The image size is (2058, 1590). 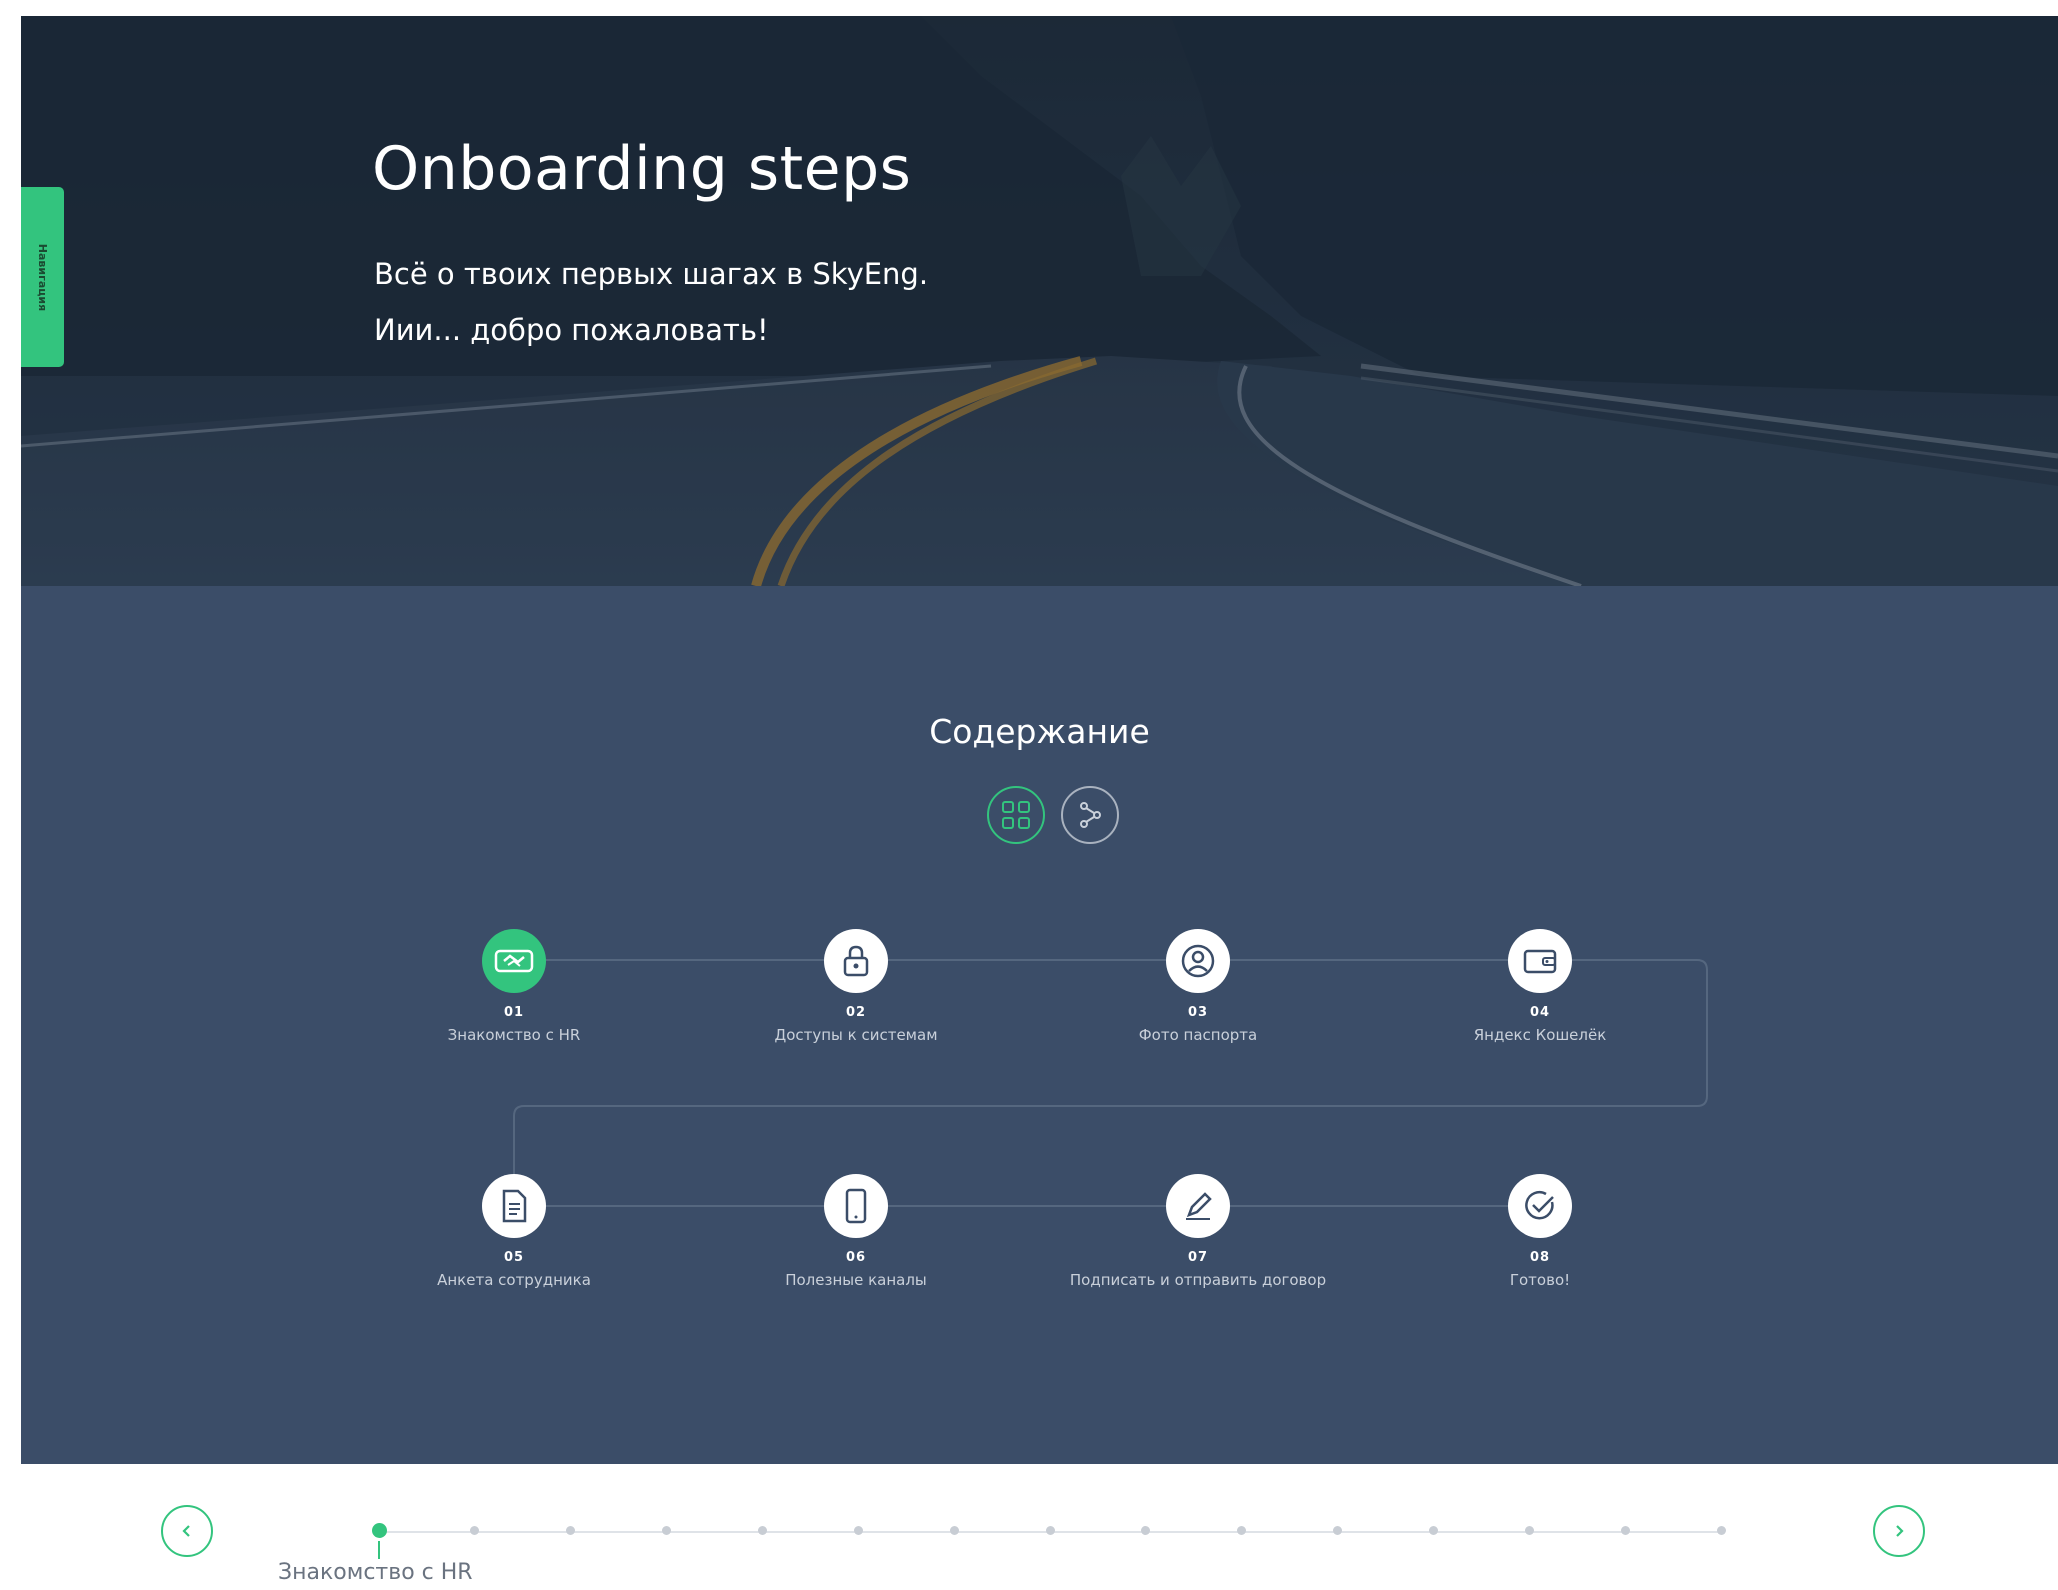 What do you see at coordinates (514, 1035) in the screenshot?
I see `step-label: Знакомство с HR` at bounding box center [514, 1035].